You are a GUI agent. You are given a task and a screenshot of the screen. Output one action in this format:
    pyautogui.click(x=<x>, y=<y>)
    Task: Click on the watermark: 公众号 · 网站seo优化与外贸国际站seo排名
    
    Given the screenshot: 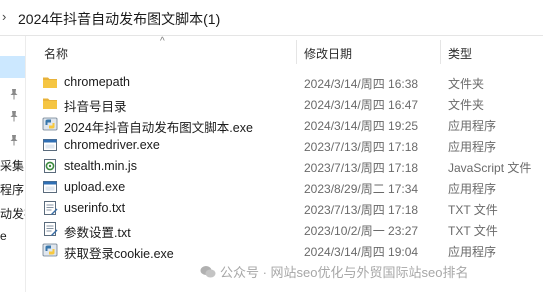 What is the action you would take?
    pyautogui.click(x=334, y=271)
    